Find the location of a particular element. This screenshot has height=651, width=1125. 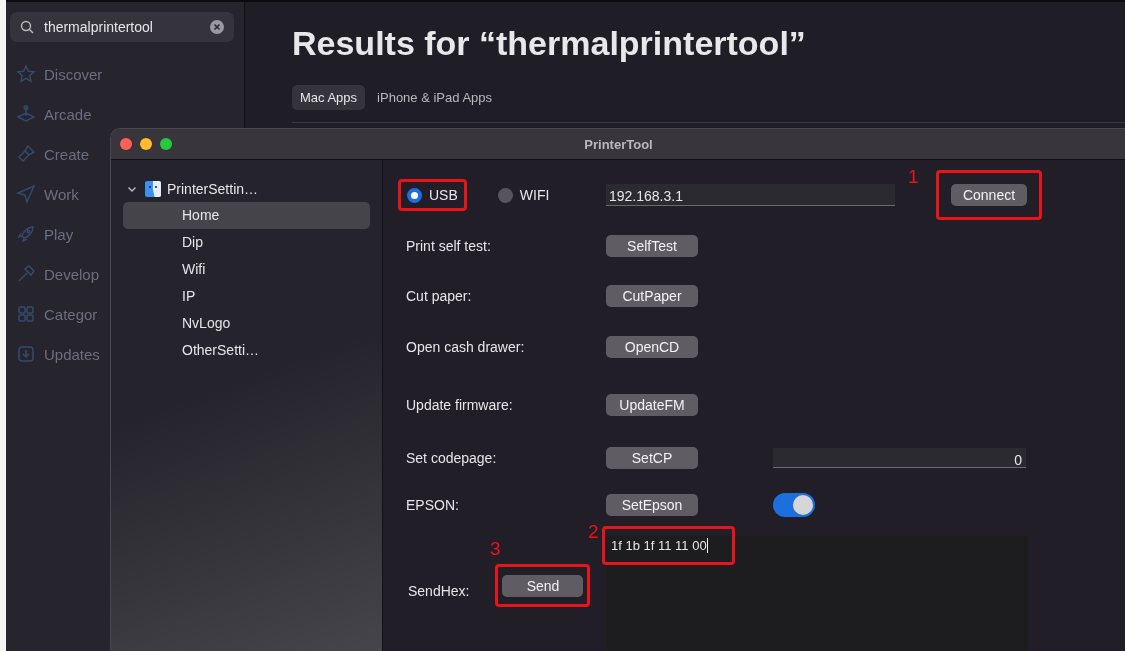

grid-icon is located at coordinates (26, 314).